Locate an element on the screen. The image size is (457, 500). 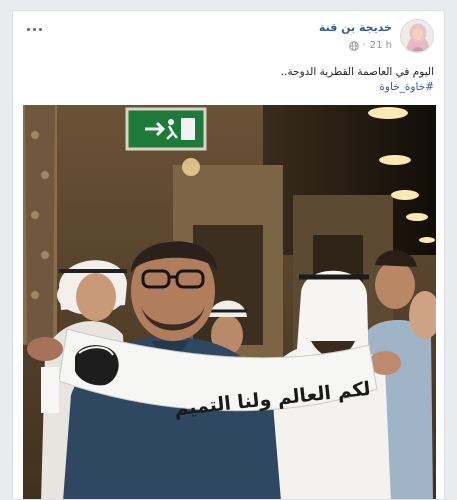
avatar is located at coordinates (417, 36).